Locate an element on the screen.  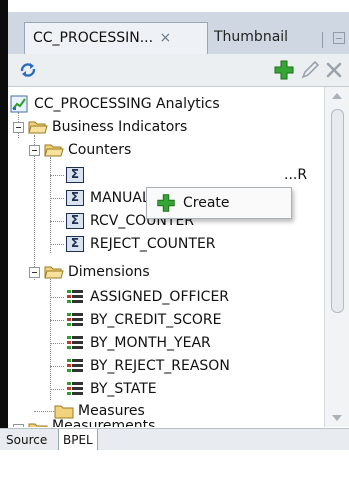
tree-item-label: REJECT_COUNTER is located at coordinates (153, 244).